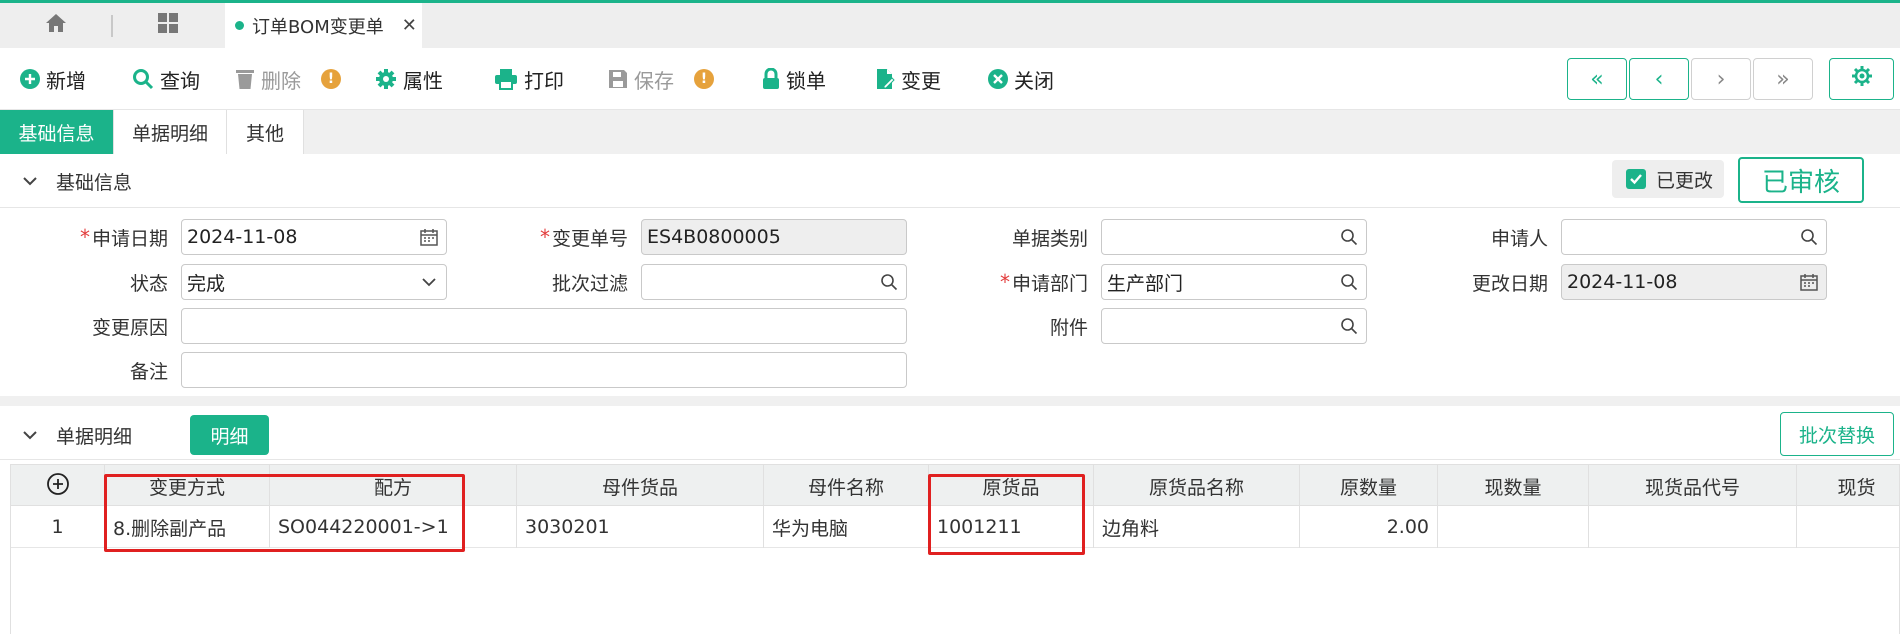  What do you see at coordinates (229, 435) in the screenshot?
I see `detail-button: 明细` at bounding box center [229, 435].